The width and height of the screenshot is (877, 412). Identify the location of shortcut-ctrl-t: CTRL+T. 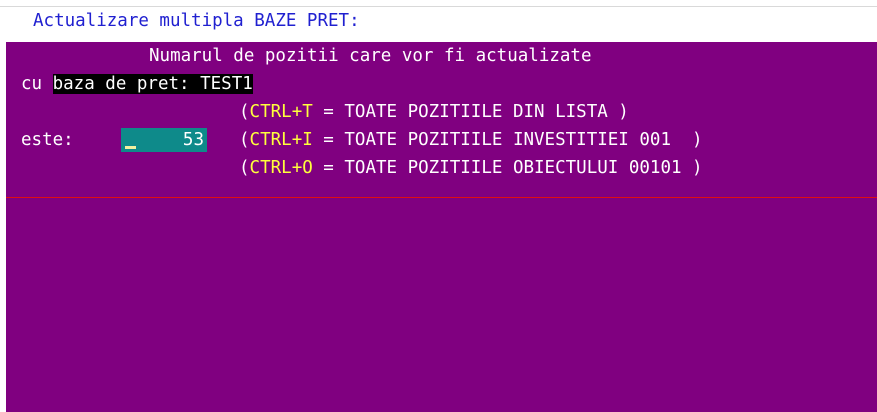
(281, 112).